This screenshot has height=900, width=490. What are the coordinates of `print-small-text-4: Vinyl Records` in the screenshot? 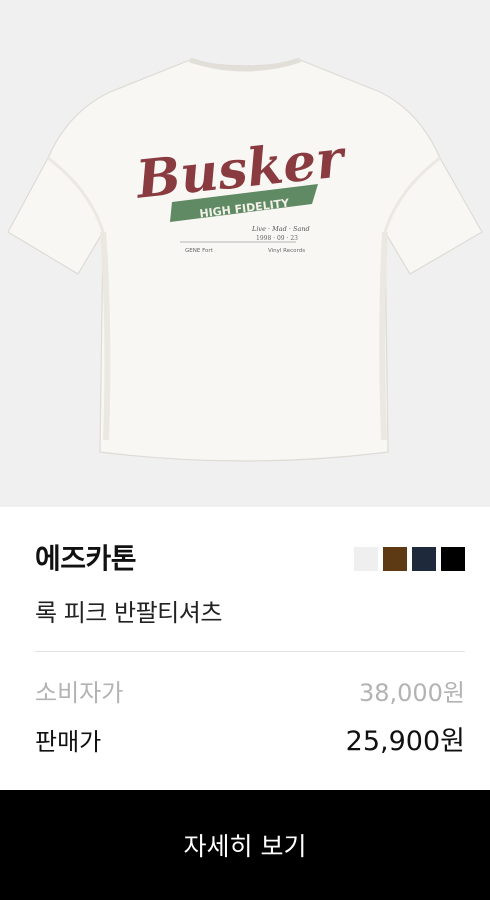 It's located at (286, 251).